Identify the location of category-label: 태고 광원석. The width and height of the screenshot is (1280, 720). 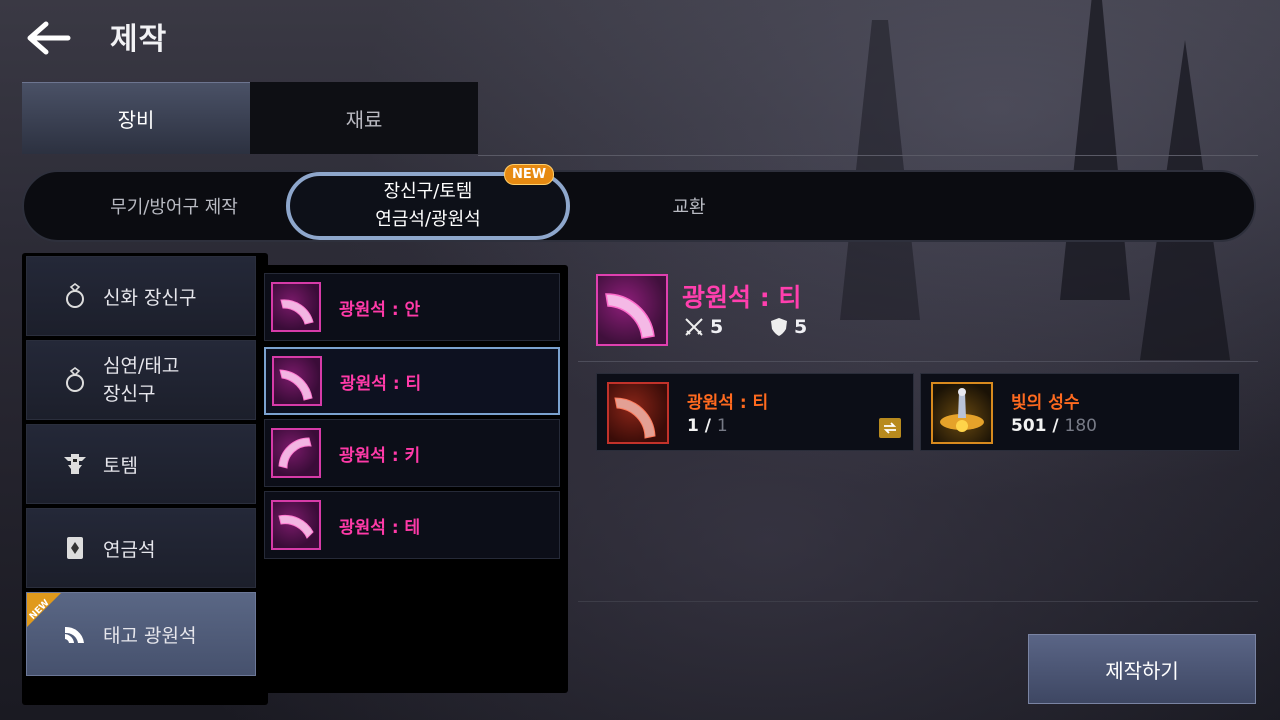
(150, 635).